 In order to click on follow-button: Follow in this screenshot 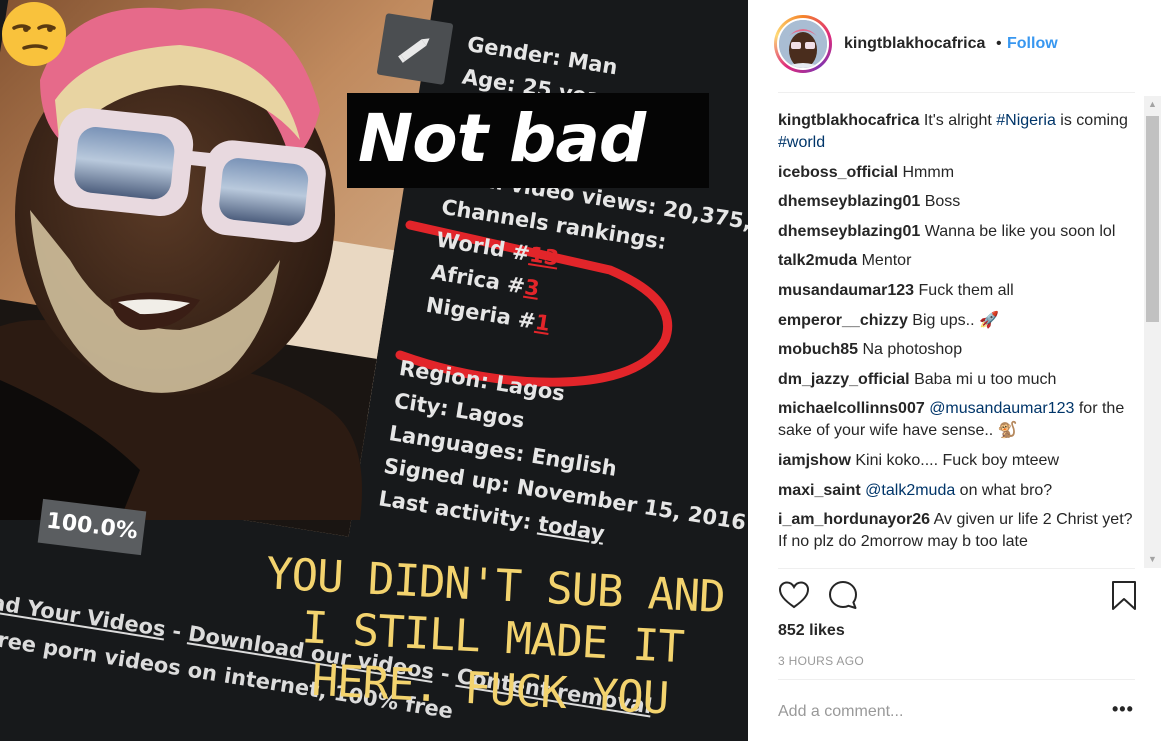, I will do `click(1032, 44)`.